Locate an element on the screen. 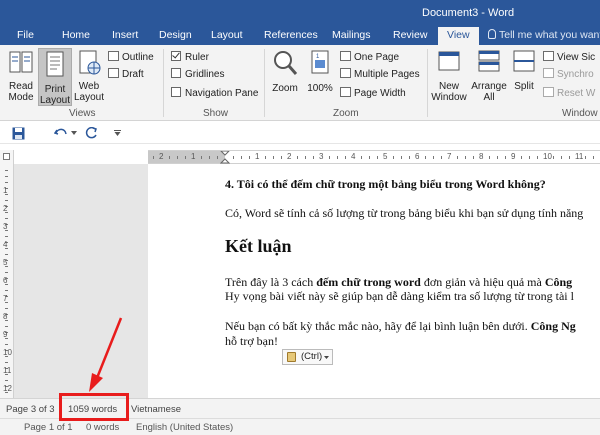  new-window-label-2: Window is located at coordinates (449, 97).